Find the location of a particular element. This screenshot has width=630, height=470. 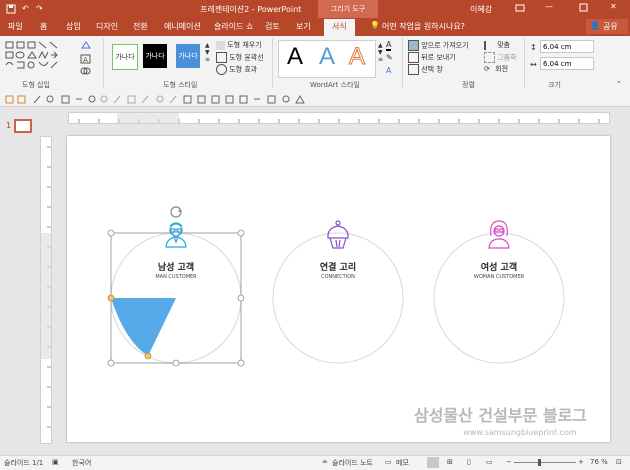

zoom-slider-thumb is located at coordinates (539, 462).